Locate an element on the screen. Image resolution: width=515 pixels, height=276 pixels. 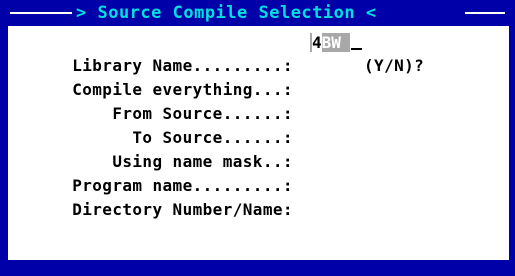
title-border-left is located at coordinates (41, 13).